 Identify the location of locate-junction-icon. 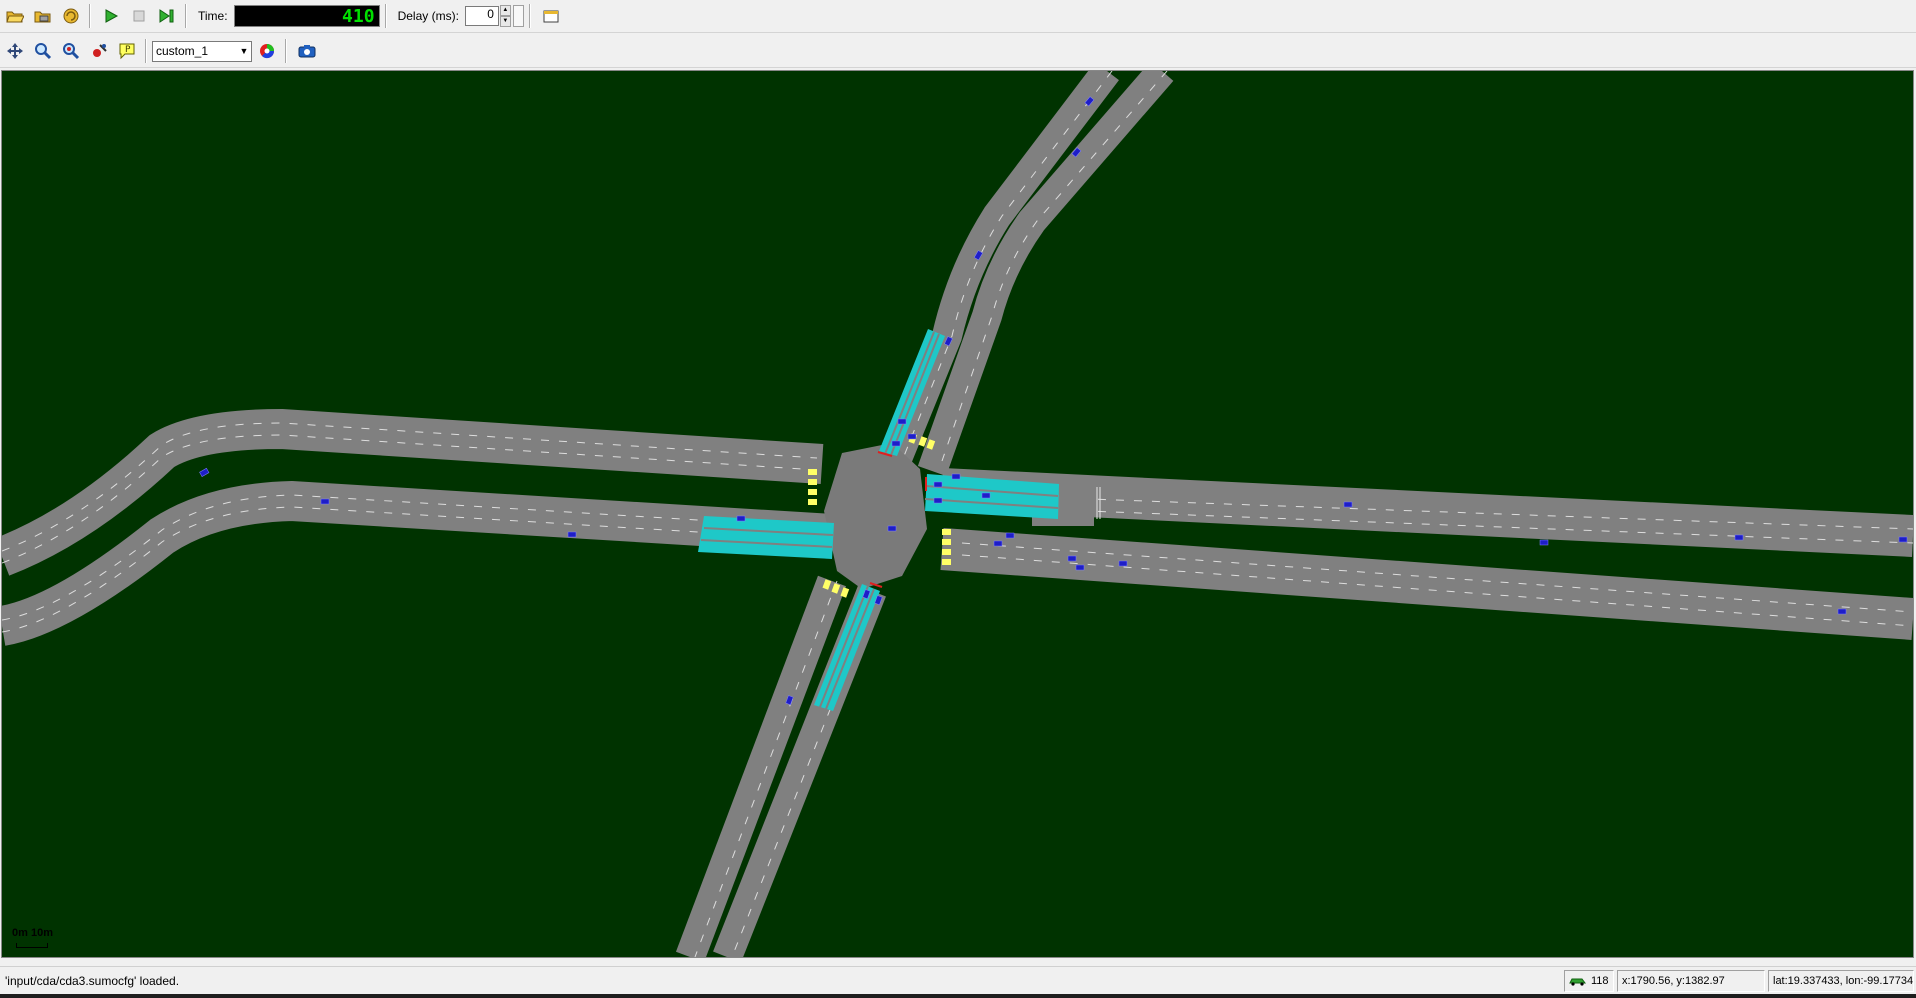
(71, 51).